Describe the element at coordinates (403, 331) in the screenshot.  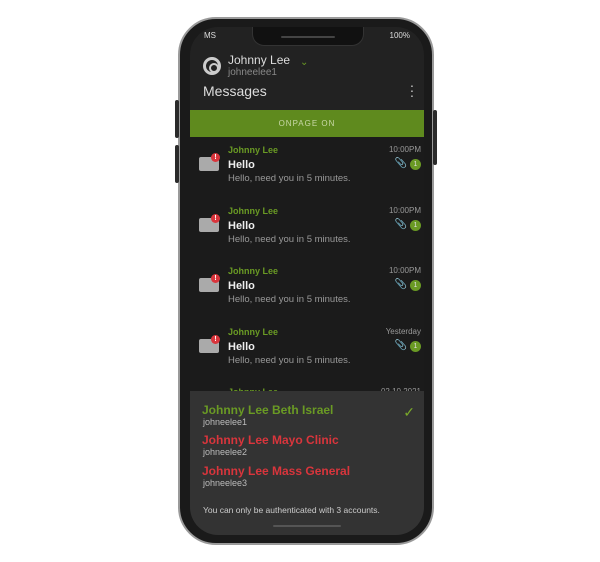
I see `message-time: Yesterday` at that location.